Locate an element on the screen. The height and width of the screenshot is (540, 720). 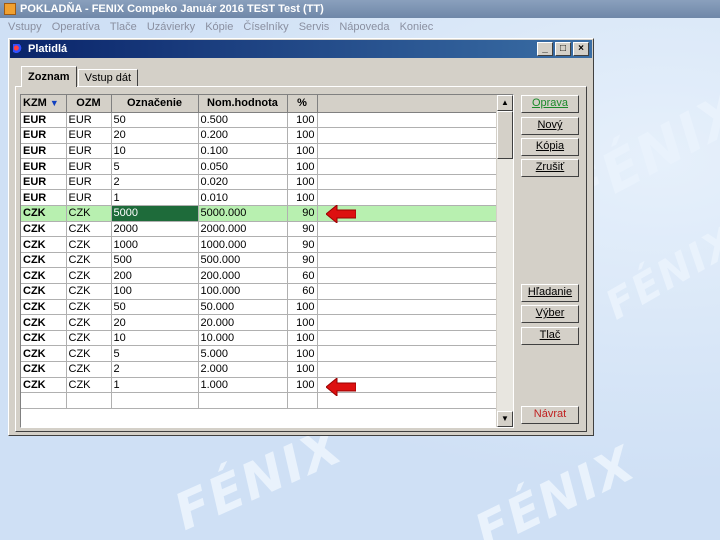
cell-nom-hodnota: 20.000 is located at coordinates (243, 322).